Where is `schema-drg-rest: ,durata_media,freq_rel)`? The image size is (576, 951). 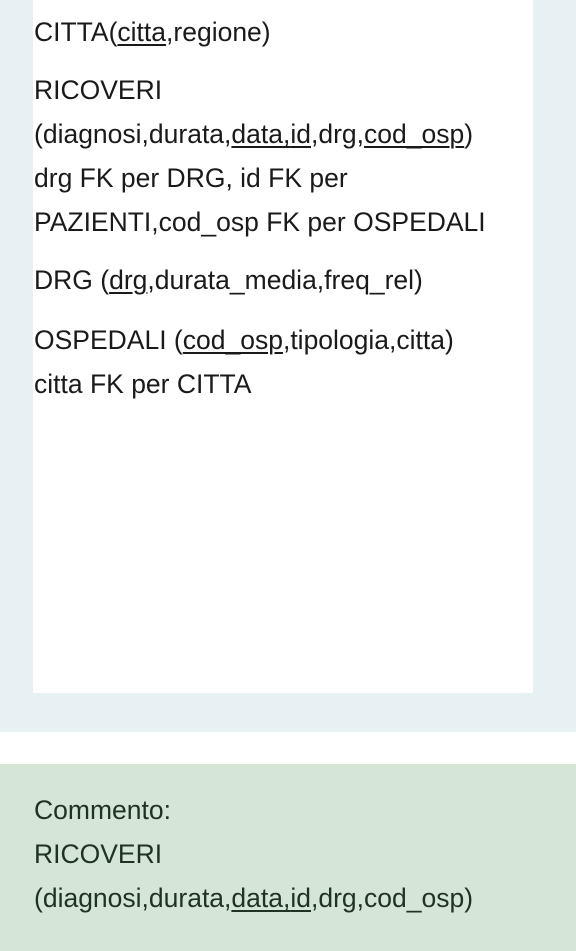
schema-drg-rest: ,durata_media,freq_rel) is located at coordinates (285, 280).